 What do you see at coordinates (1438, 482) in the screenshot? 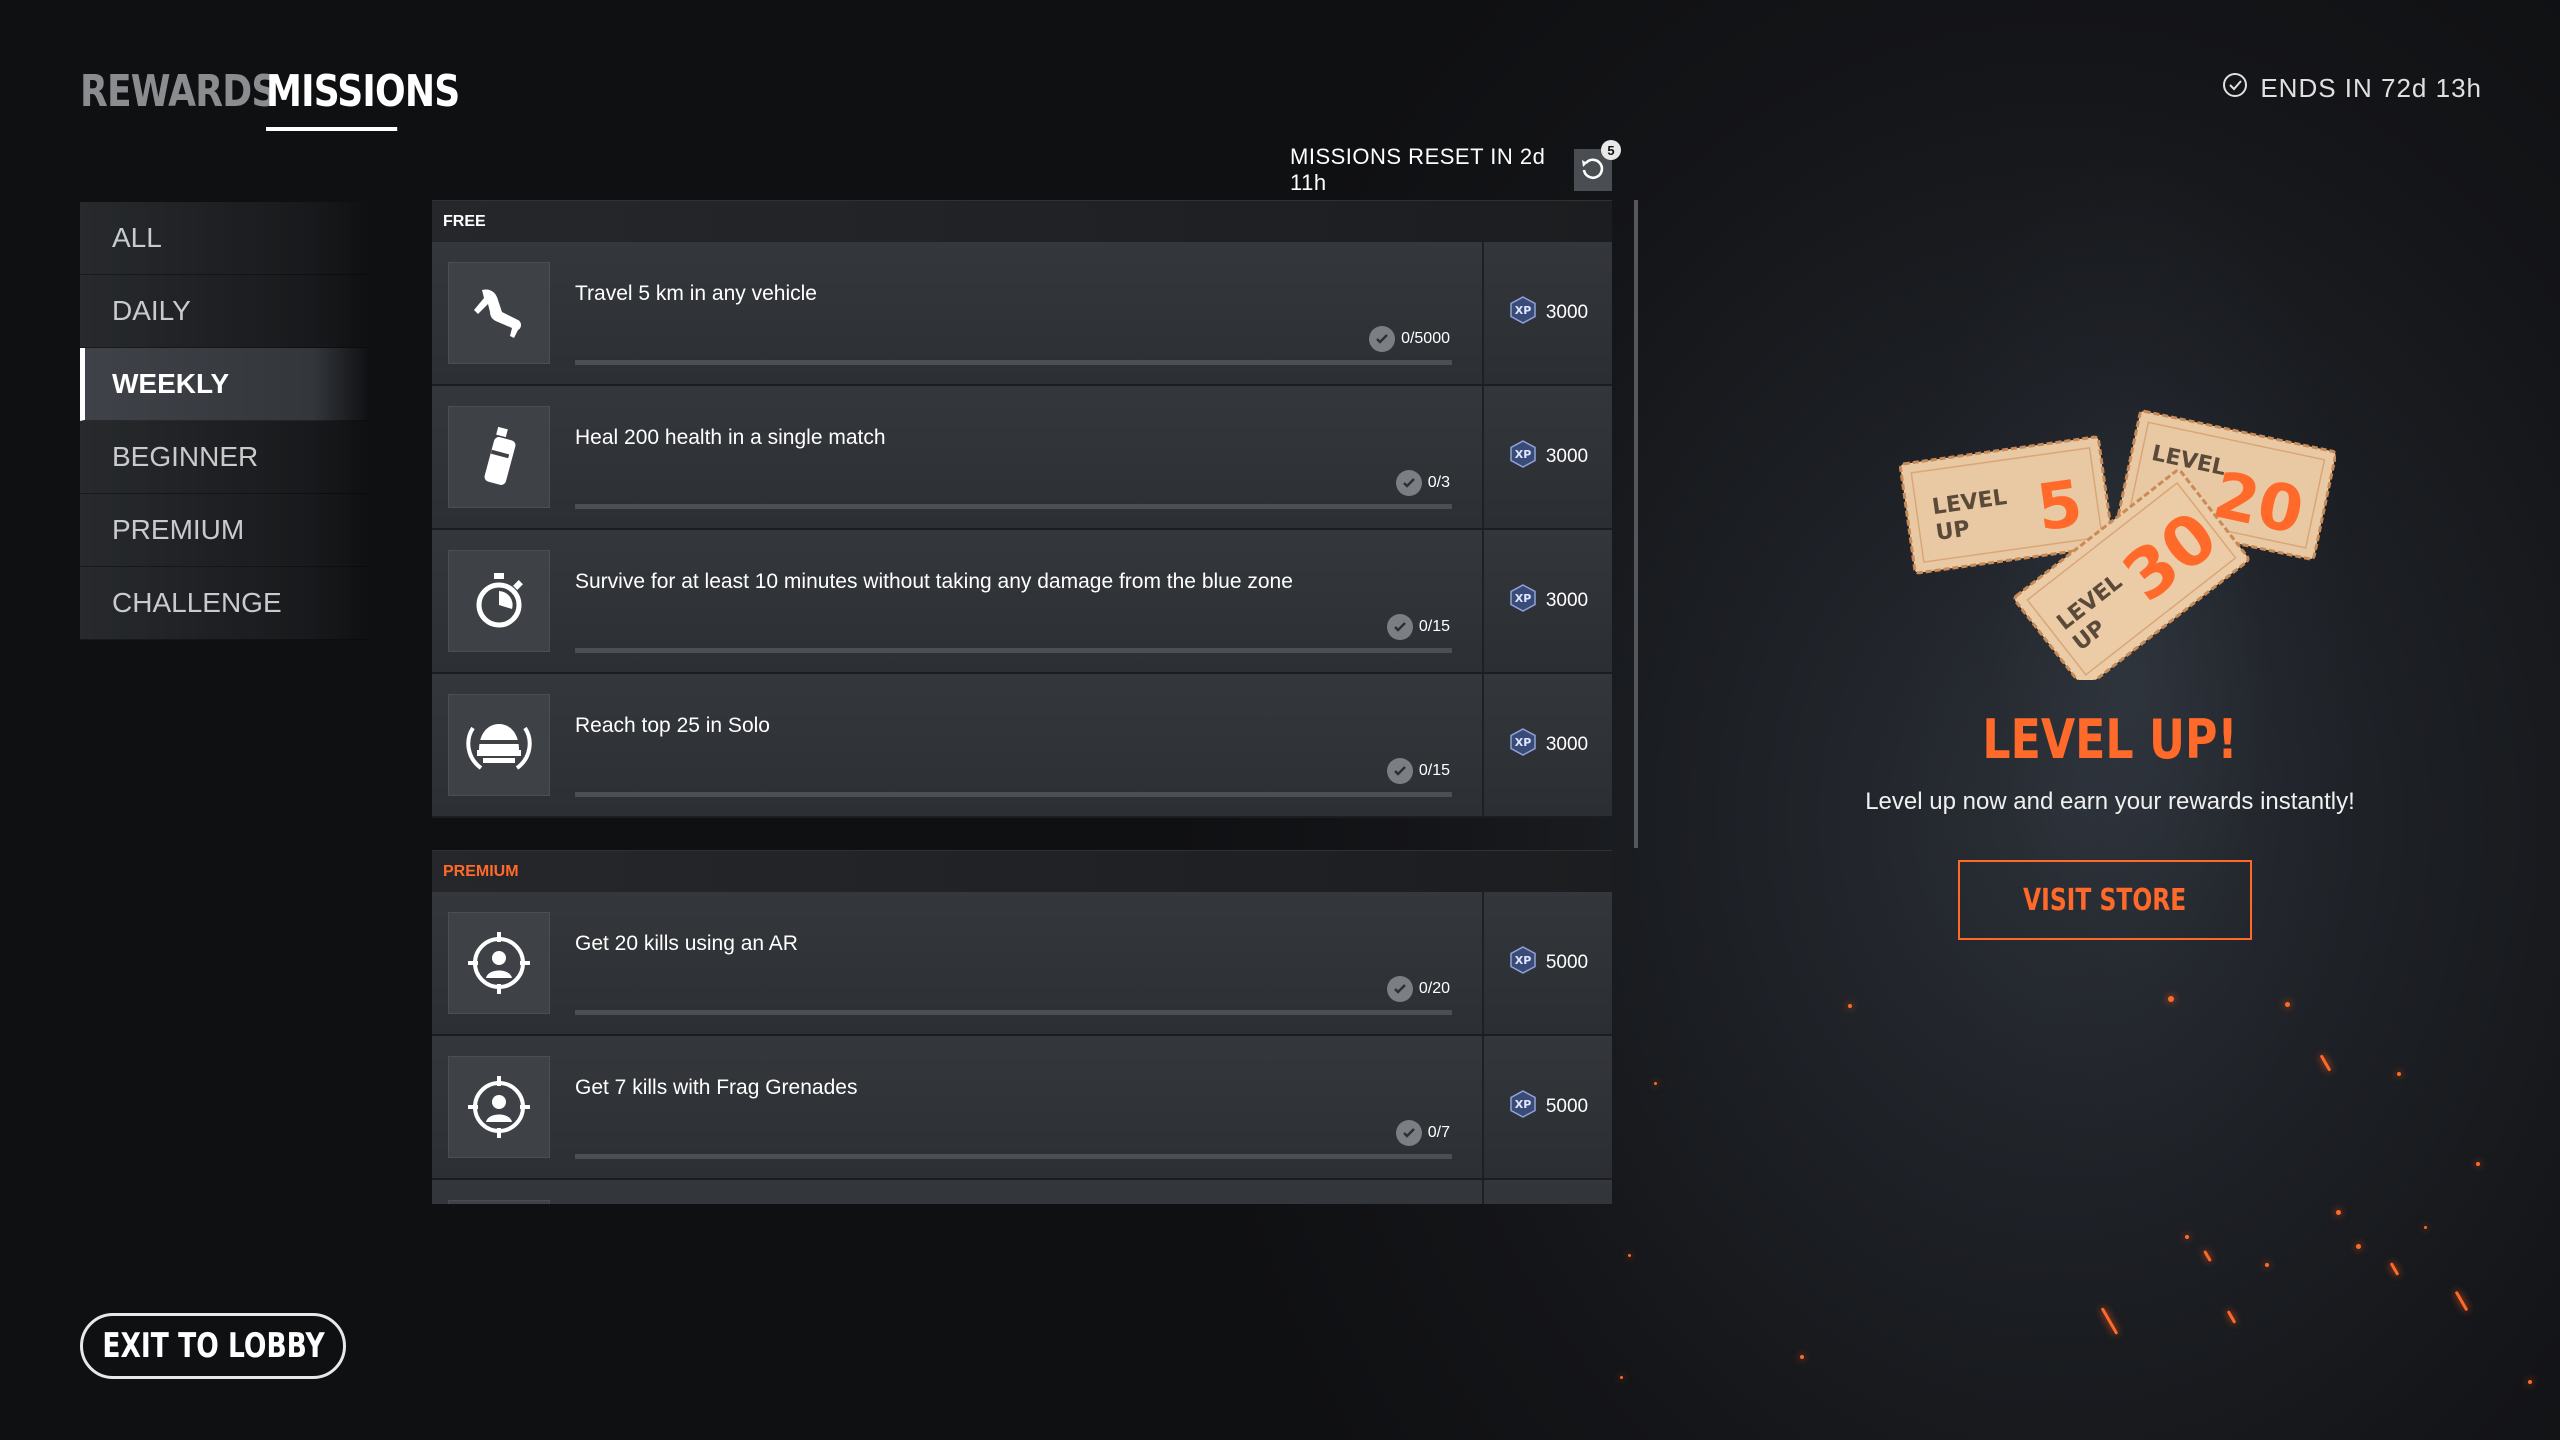
I see `mission-progress-text: 0/3` at bounding box center [1438, 482].